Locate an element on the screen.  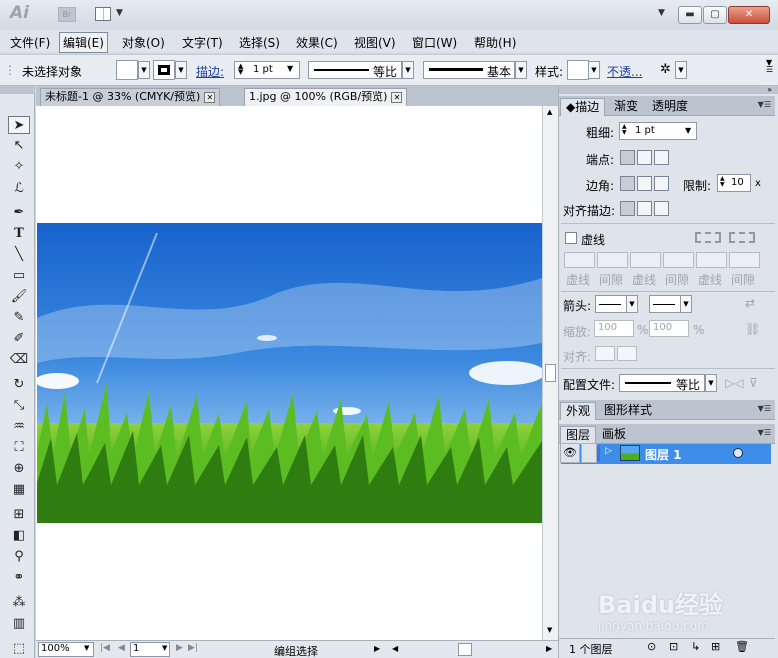
dash-align-icon is located at coordinates (742, 237).